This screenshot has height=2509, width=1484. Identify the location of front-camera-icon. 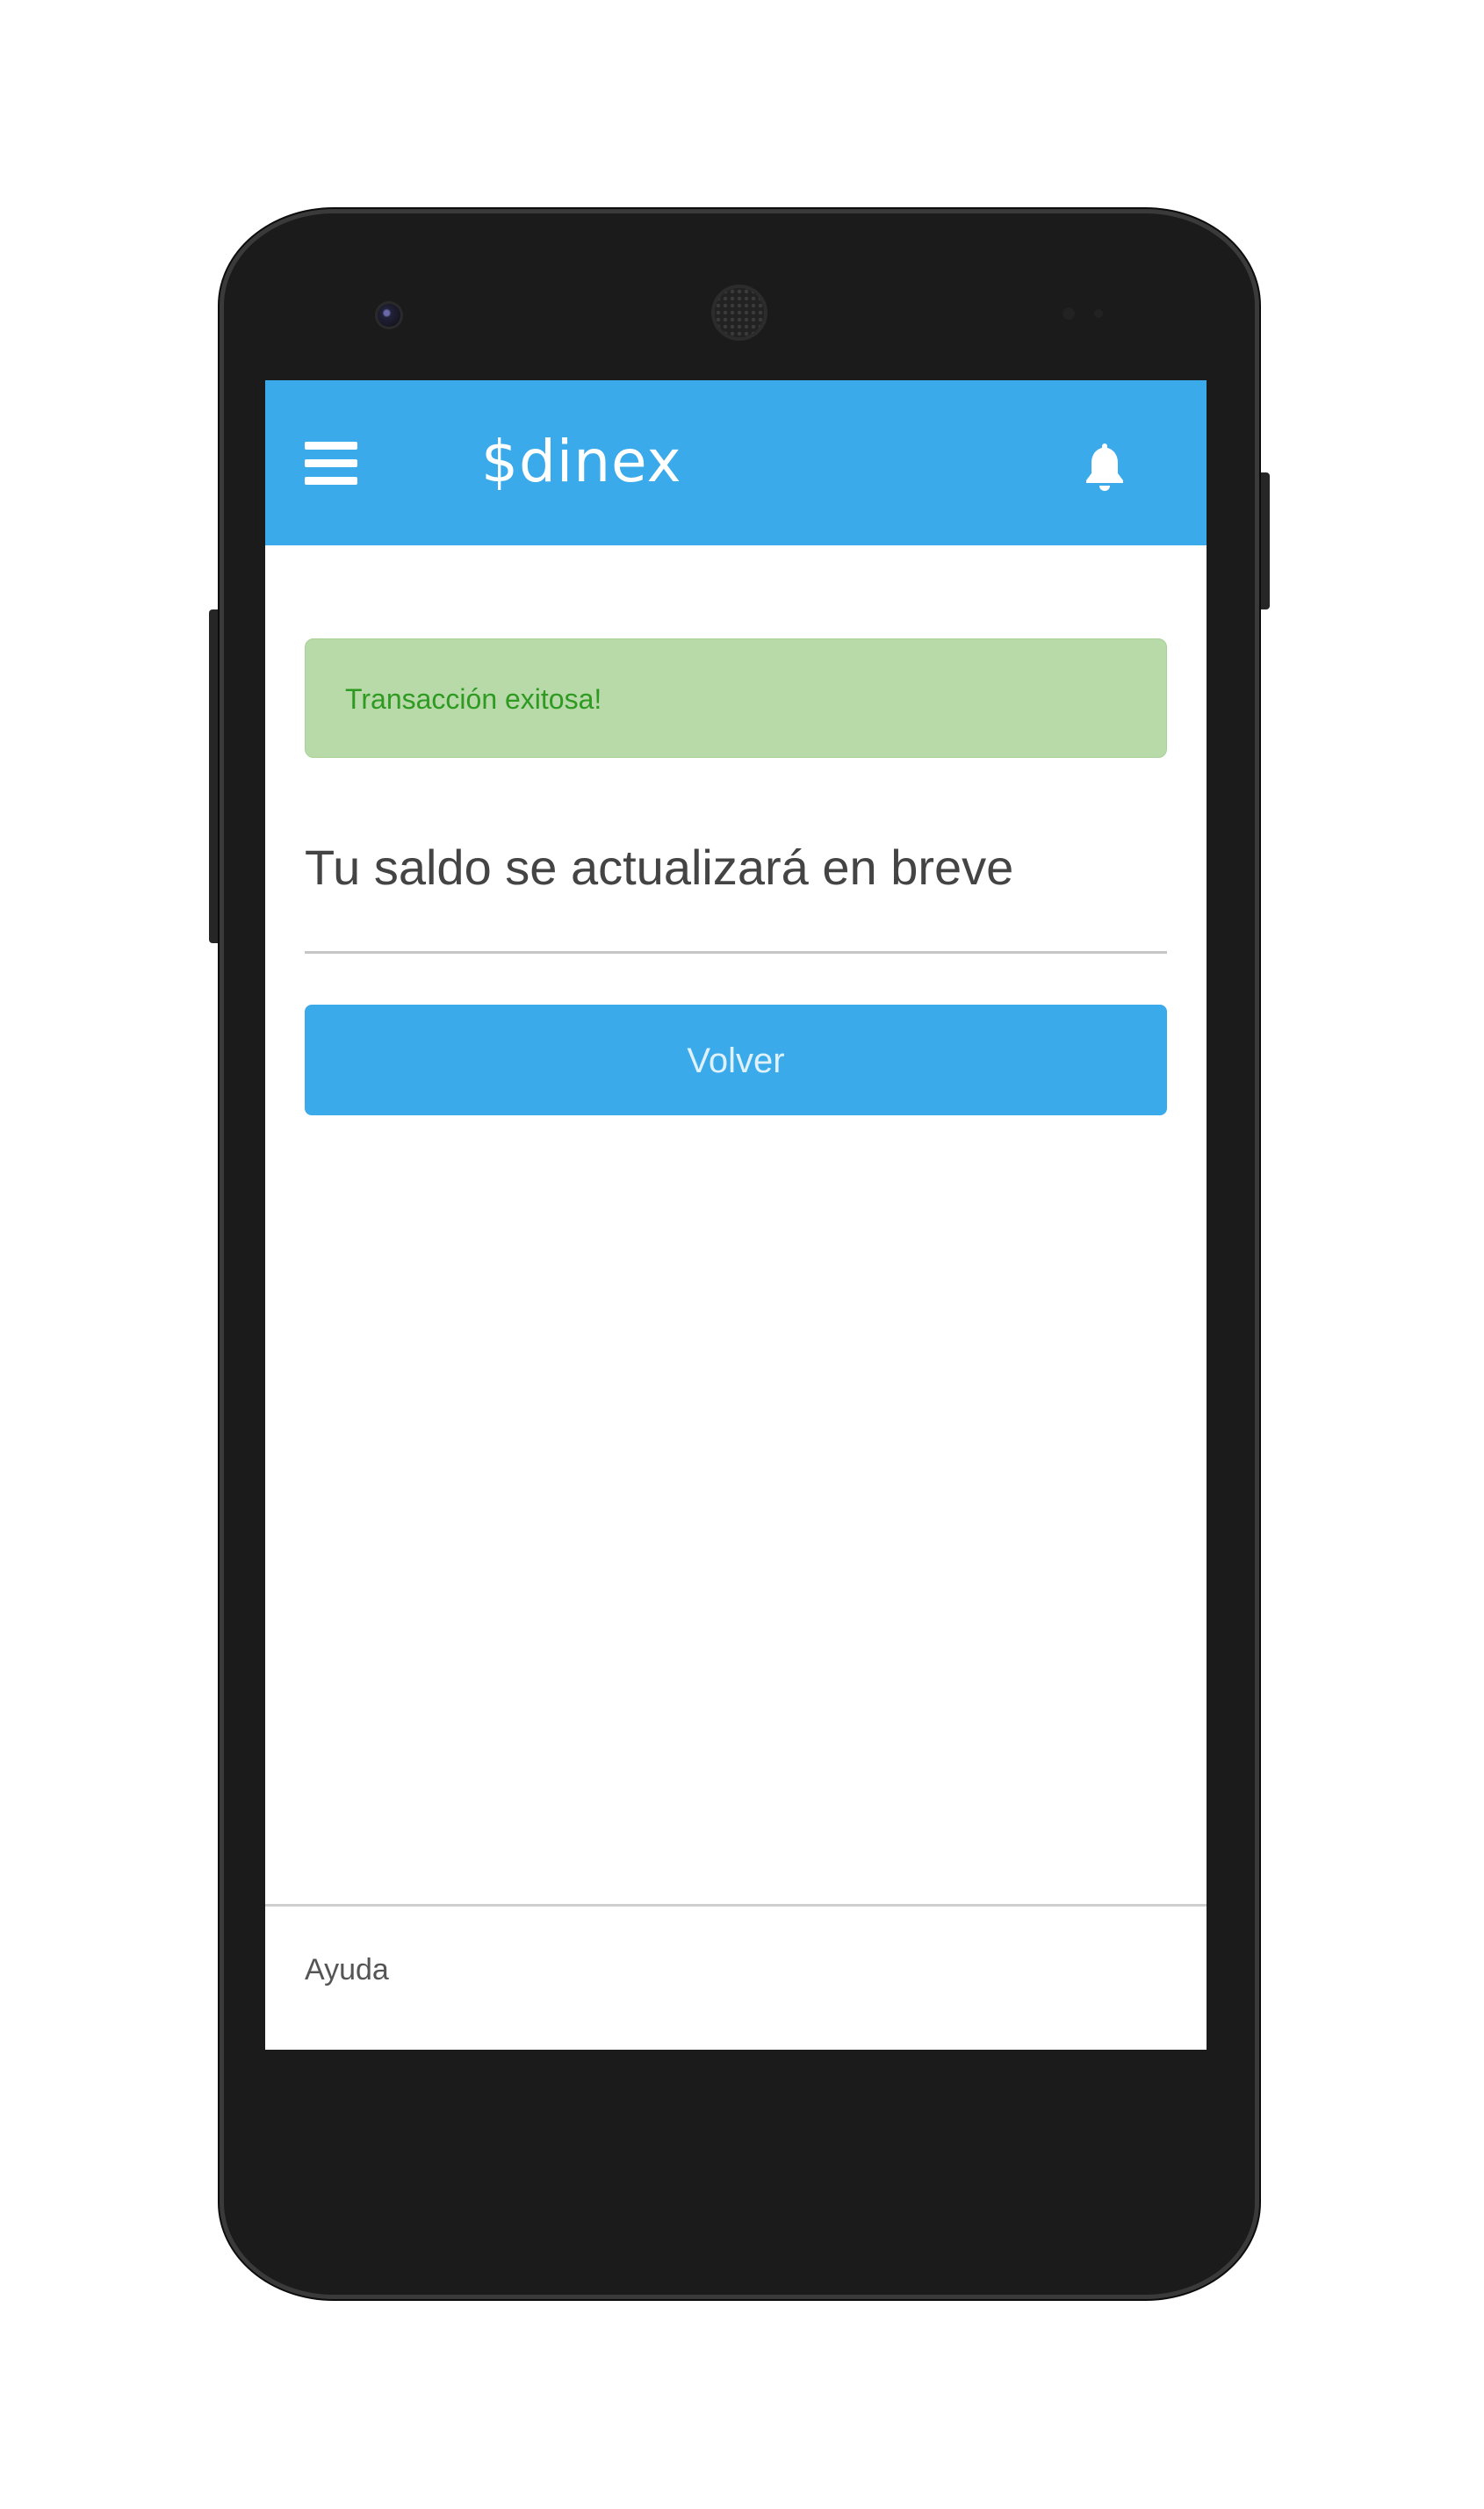
(389, 315).